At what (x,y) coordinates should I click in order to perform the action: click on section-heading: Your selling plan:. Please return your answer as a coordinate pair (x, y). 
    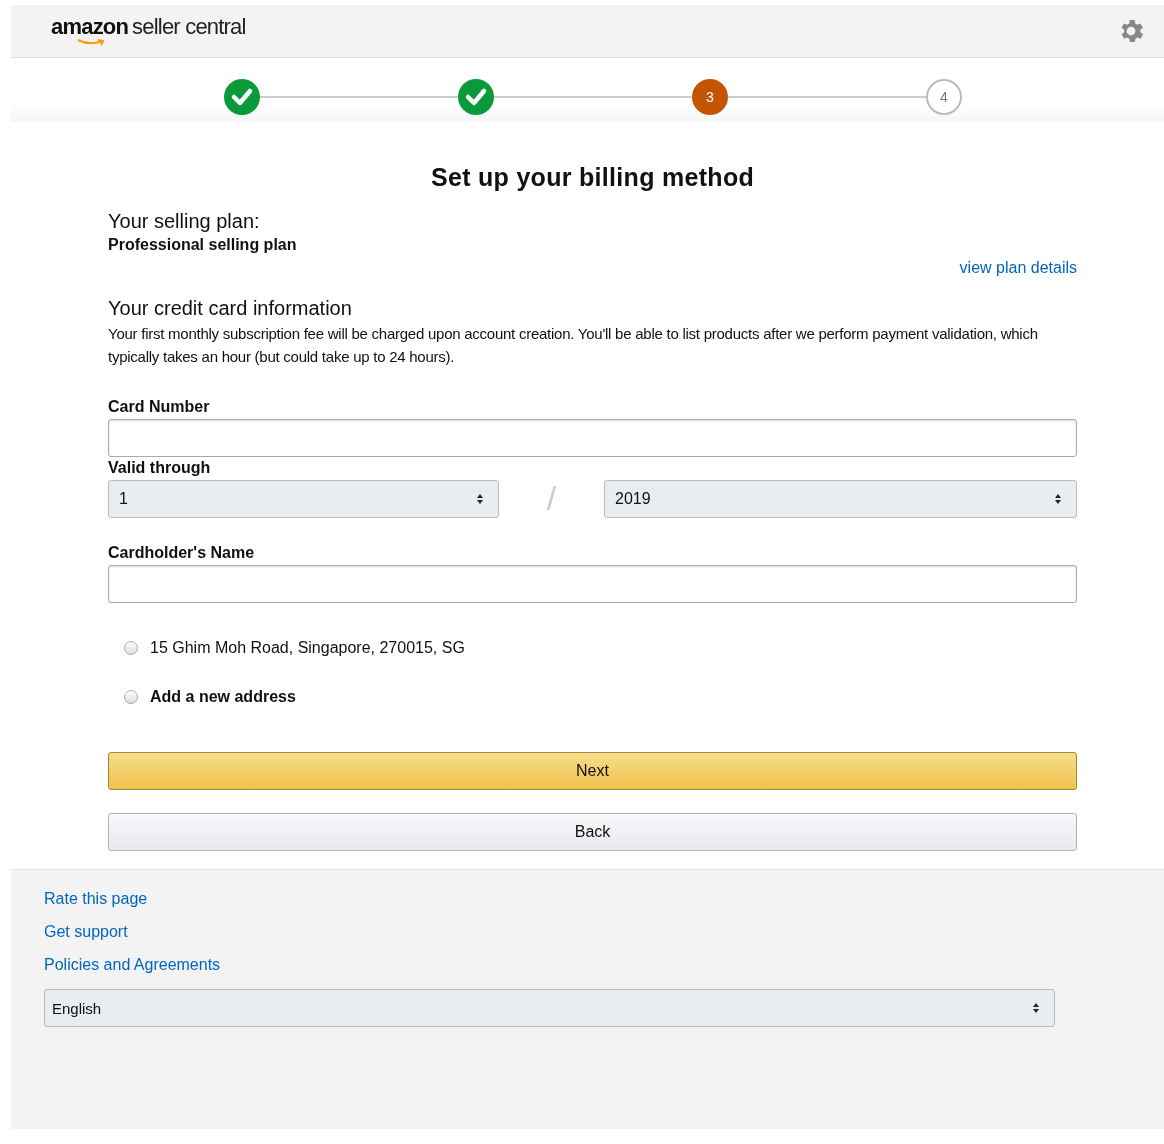
    Looking at the image, I should click on (184, 221).